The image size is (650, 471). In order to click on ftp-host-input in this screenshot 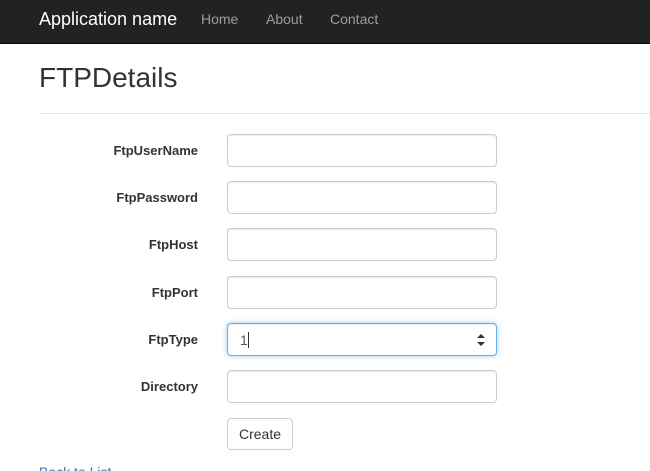, I will do `click(362, 244)`.